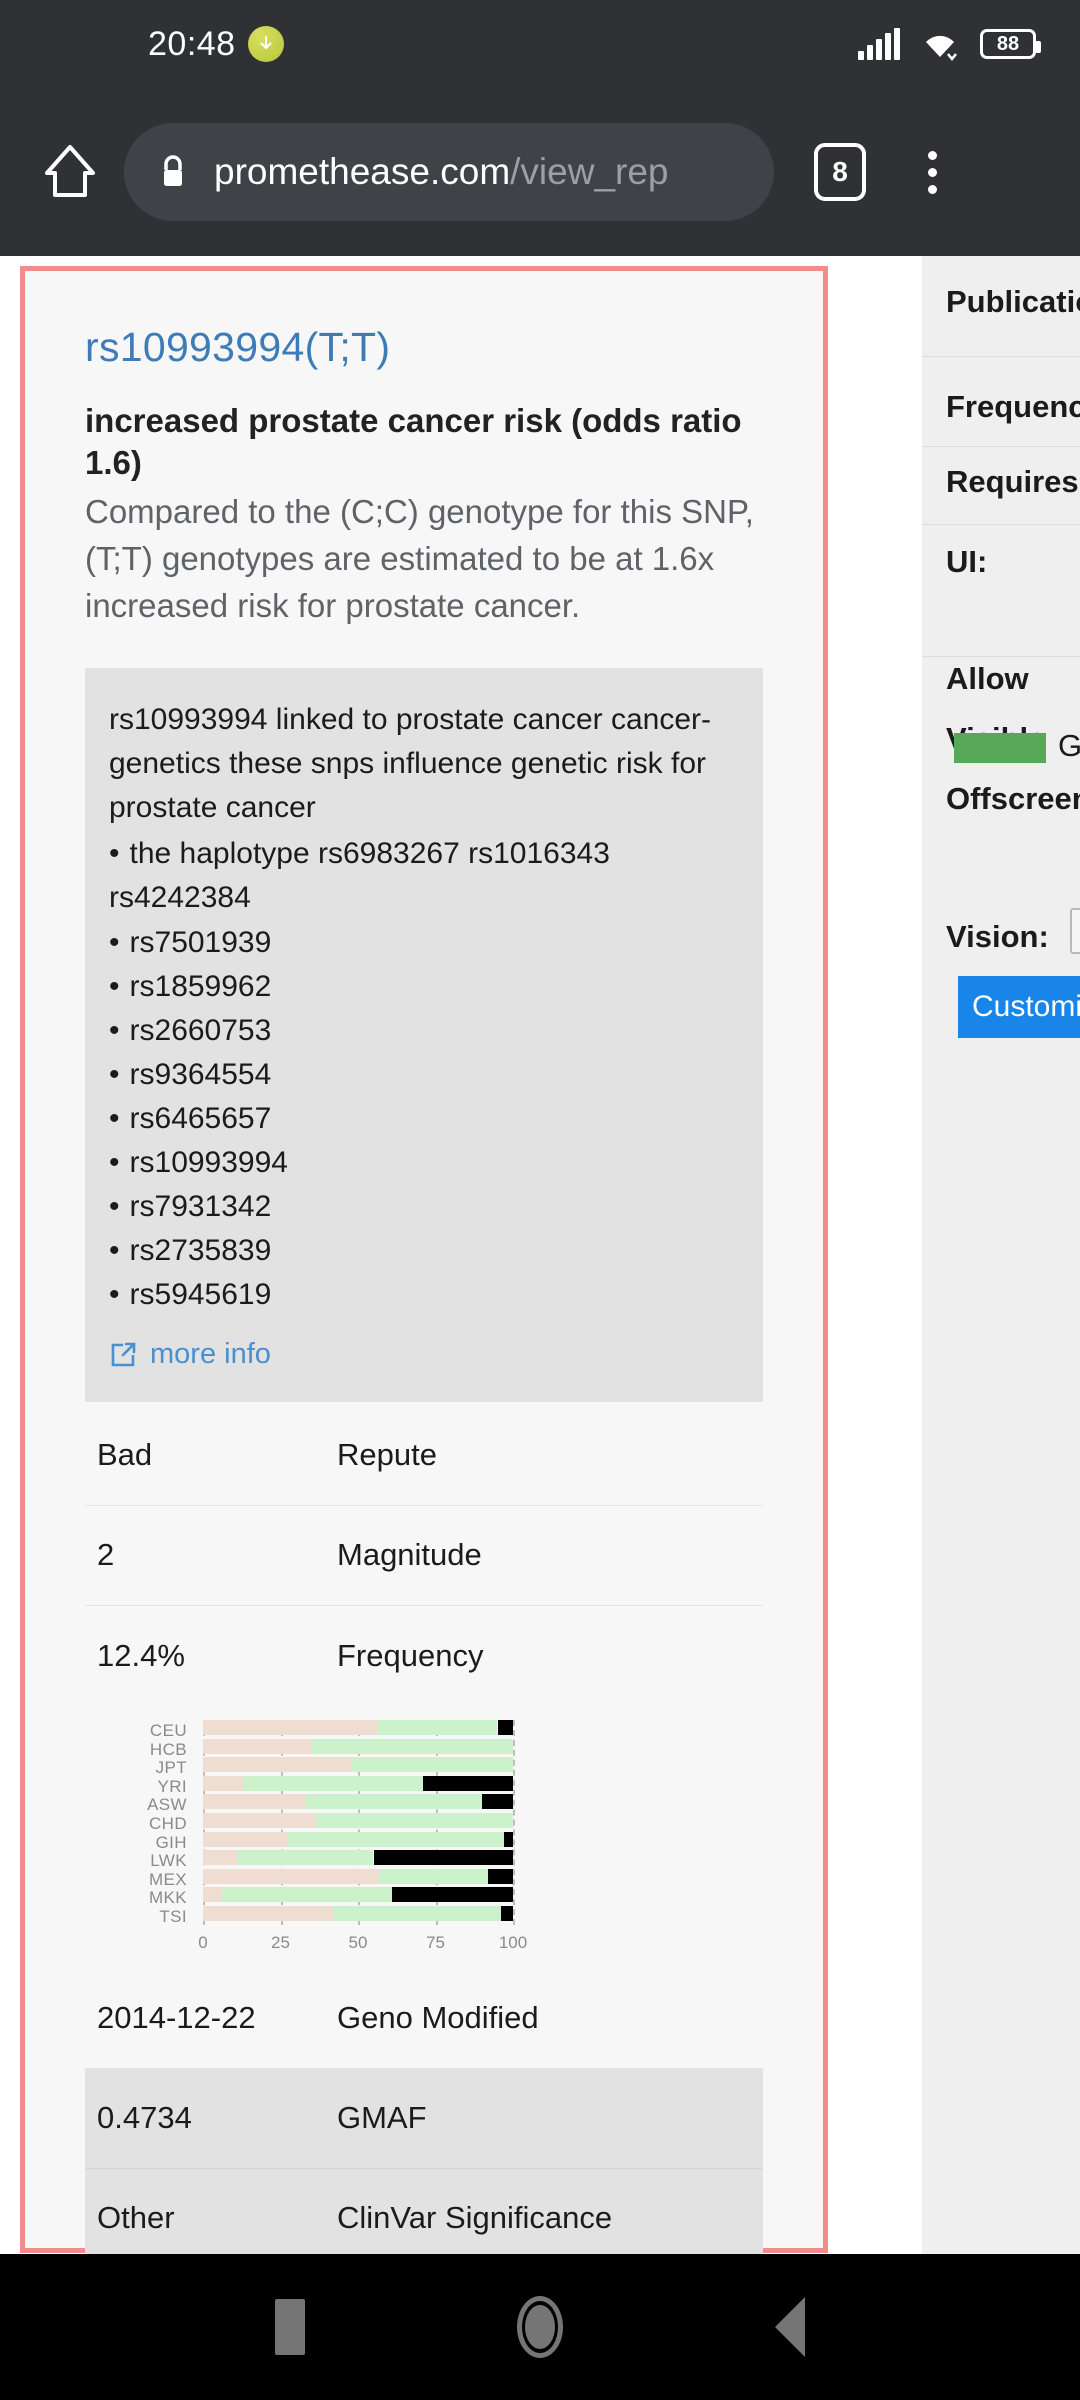 This screenshot has width=1080, height=2400. Describe the element at coordinates (540, 2327) in the screenshot. I see `home-circle-icon` at that location.